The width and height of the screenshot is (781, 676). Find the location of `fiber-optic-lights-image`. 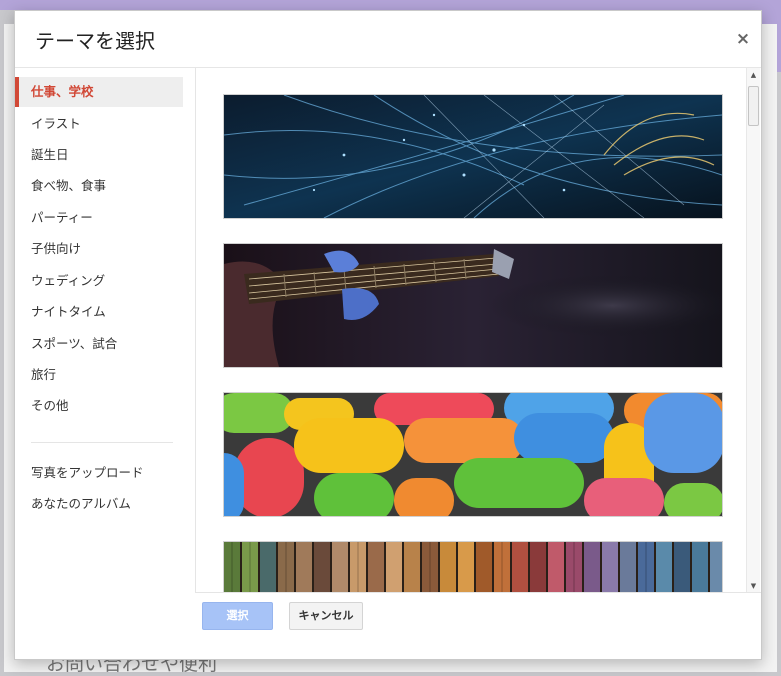

fiber-optic-lights-image is located at coordinates (473, 156).